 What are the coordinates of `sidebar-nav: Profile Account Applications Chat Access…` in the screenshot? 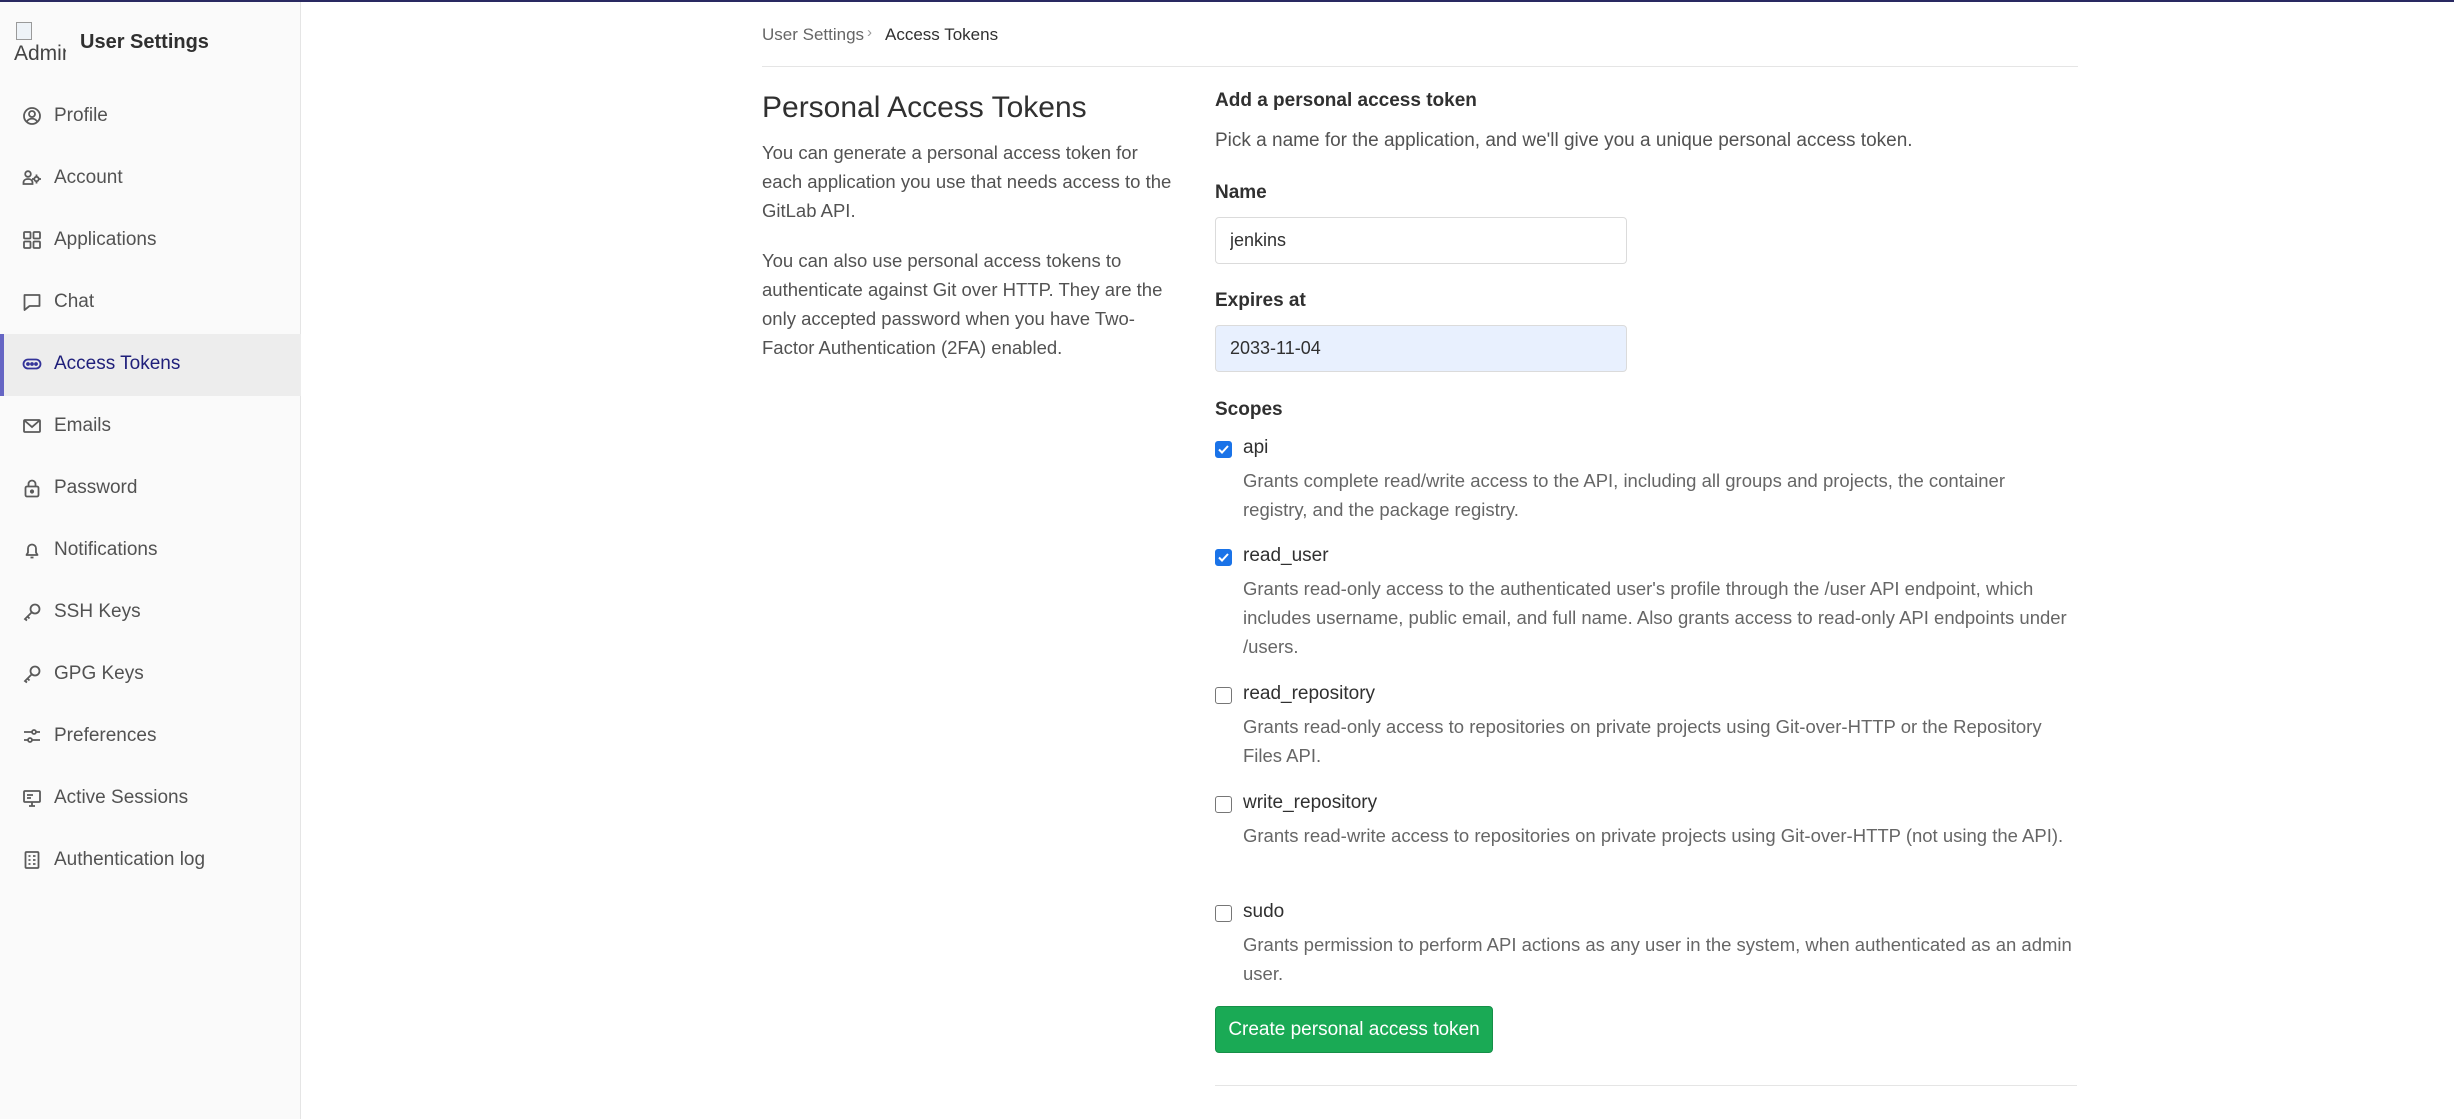 It's located at (150, 489).